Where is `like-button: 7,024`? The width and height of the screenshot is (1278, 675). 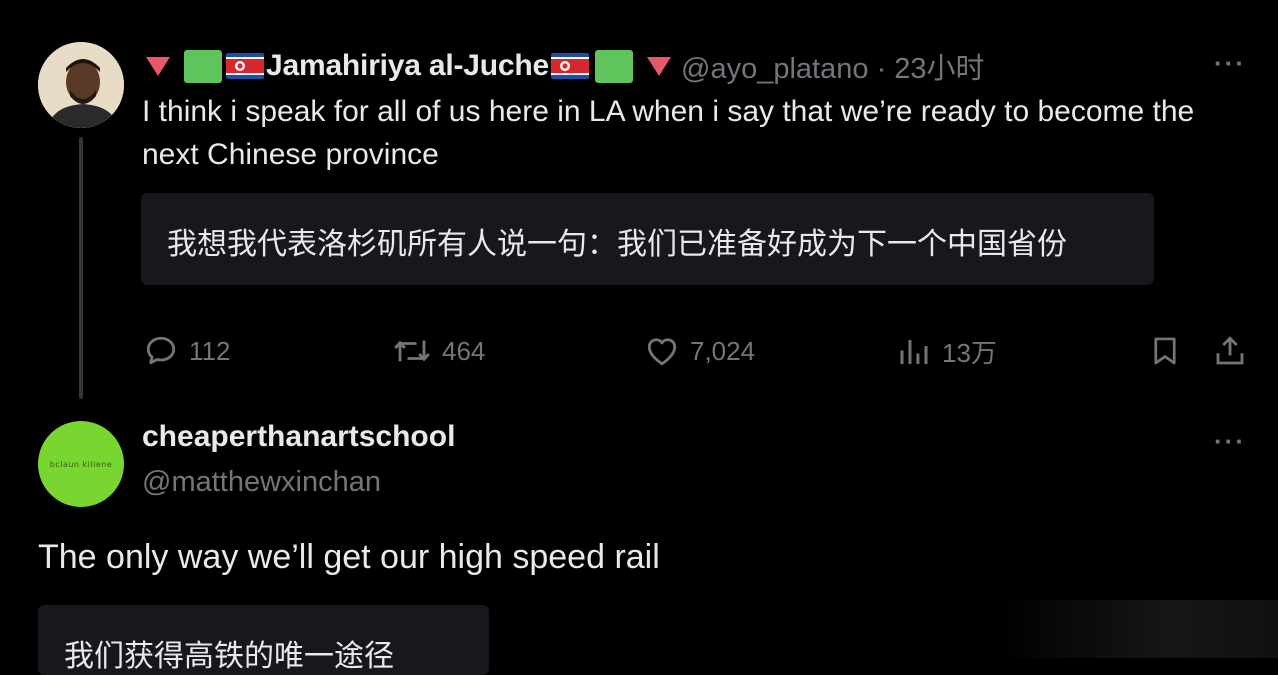 like-button: 7,024 is located at coordinates (699, 351).